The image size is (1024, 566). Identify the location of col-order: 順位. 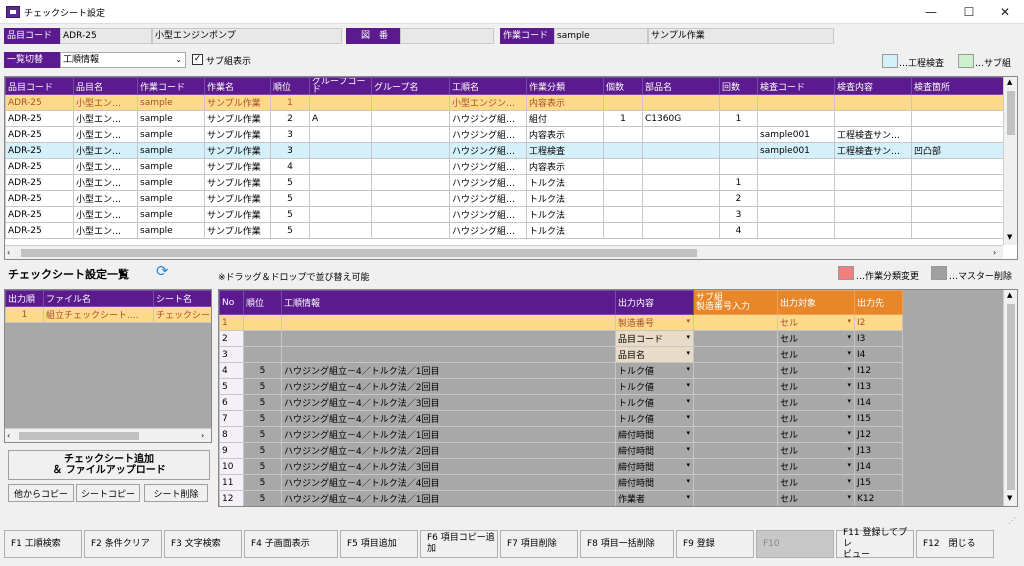
(290, 86).